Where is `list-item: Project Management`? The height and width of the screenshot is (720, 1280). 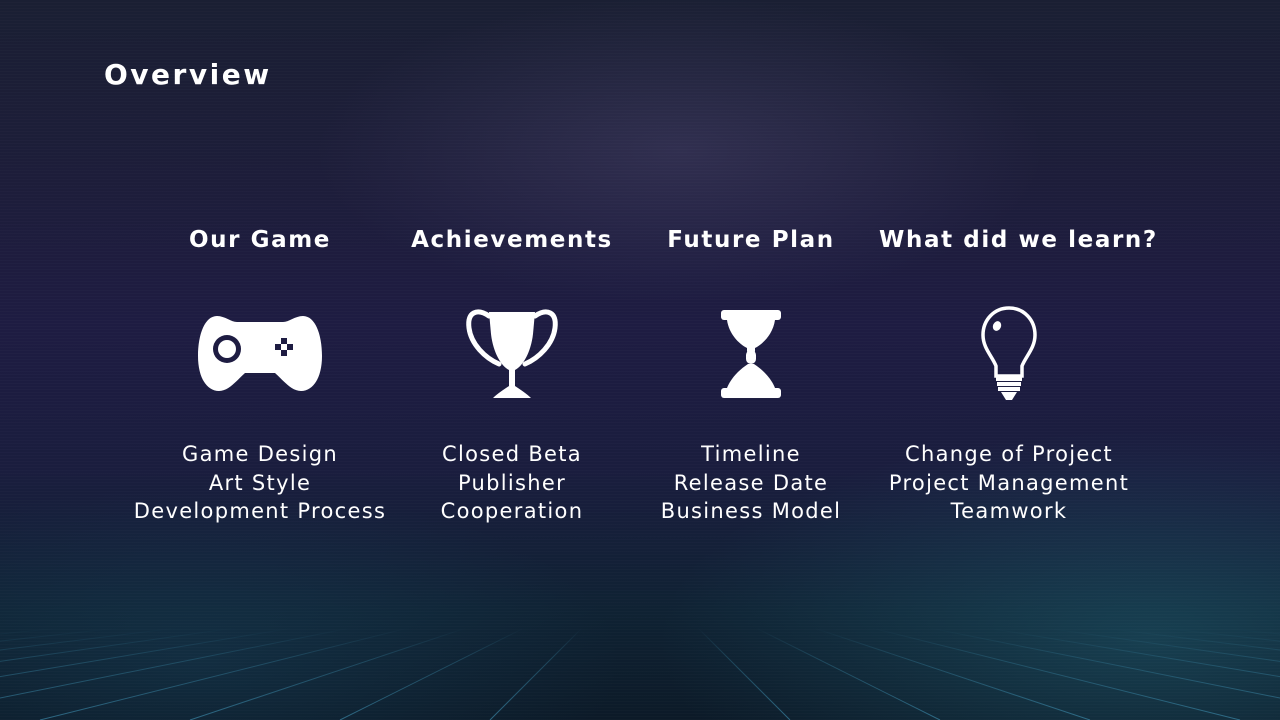 list-item: Project Management is located at coordinates (1009, 482).